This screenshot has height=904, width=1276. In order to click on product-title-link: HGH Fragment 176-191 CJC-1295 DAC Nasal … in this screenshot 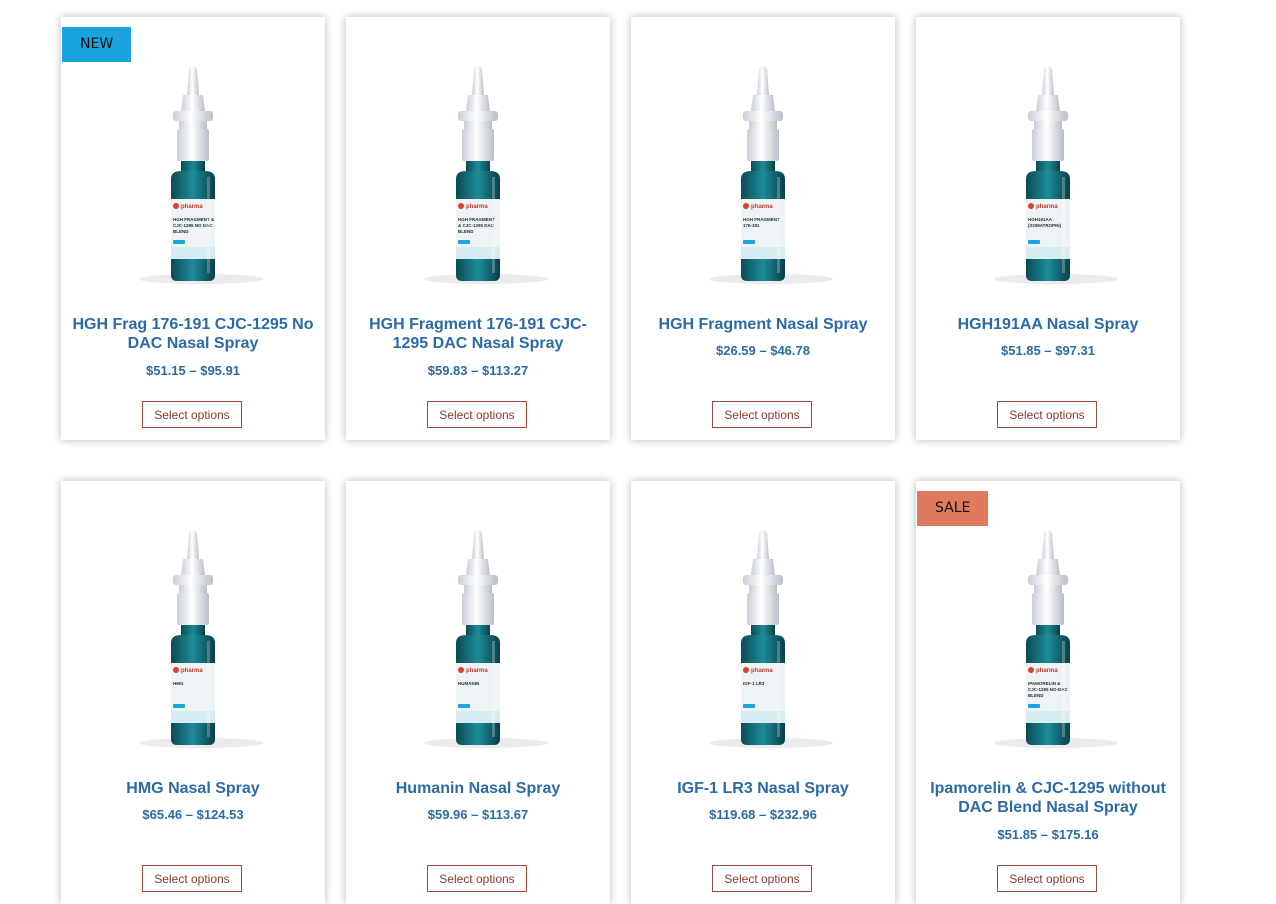, I will do `click(478, 334)`.